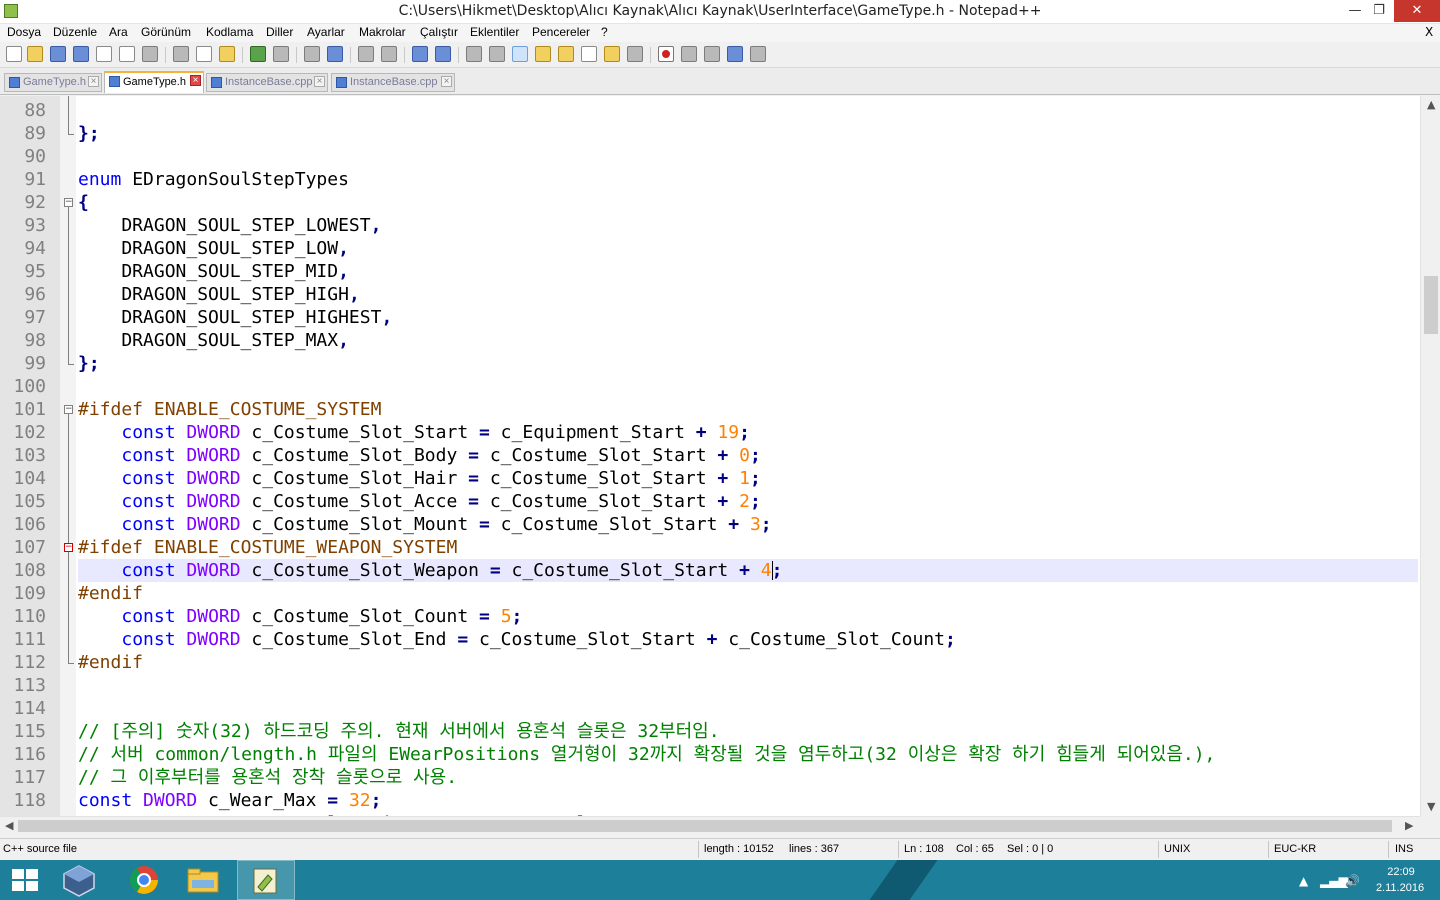 The image size is (1440, 900). What do you see at coordinates (1295, 849) in the screenshot?
I see `status-encoding: EUC-KR` at bounding box center [1295, 849].